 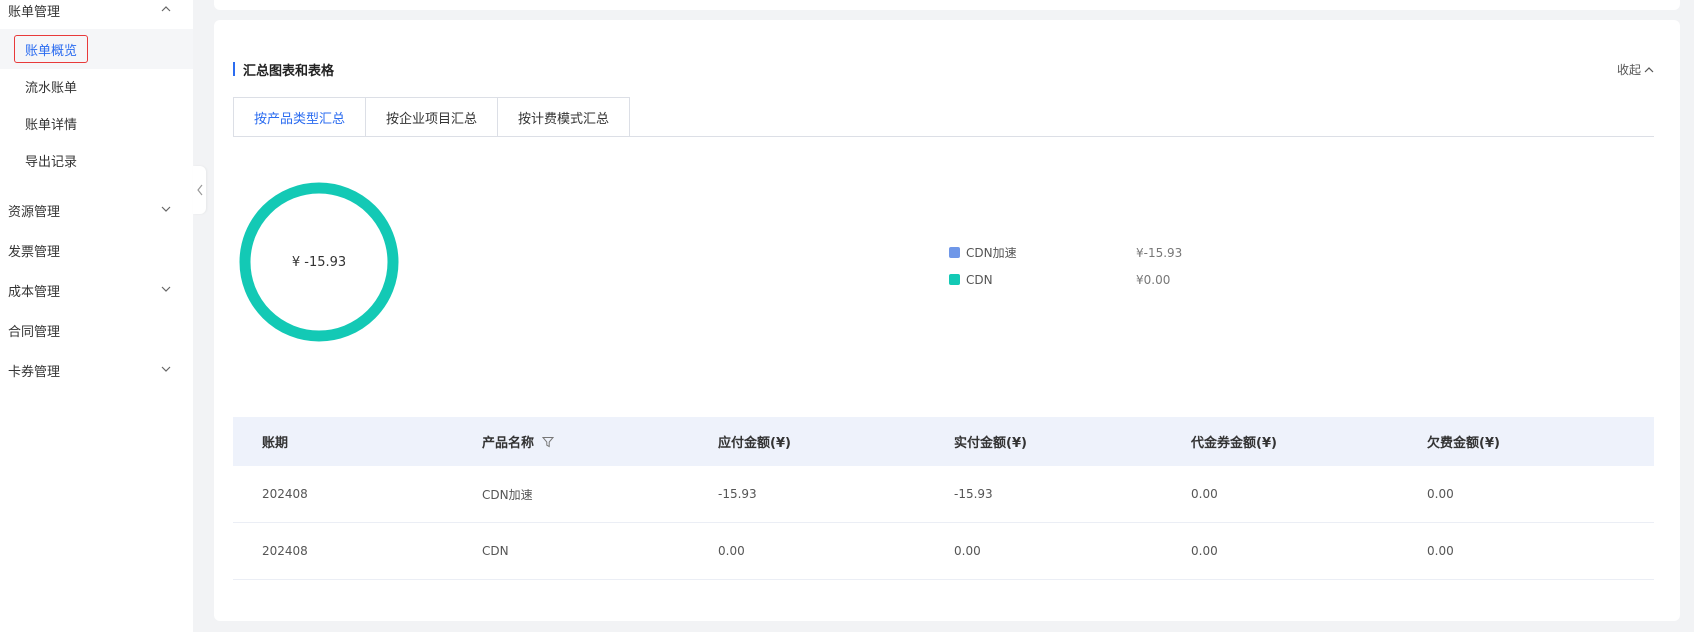 What do you see at coordinates (979, 279) in the screenshot?
I see `legend-label: CDN` at bounding box center [979, 279].